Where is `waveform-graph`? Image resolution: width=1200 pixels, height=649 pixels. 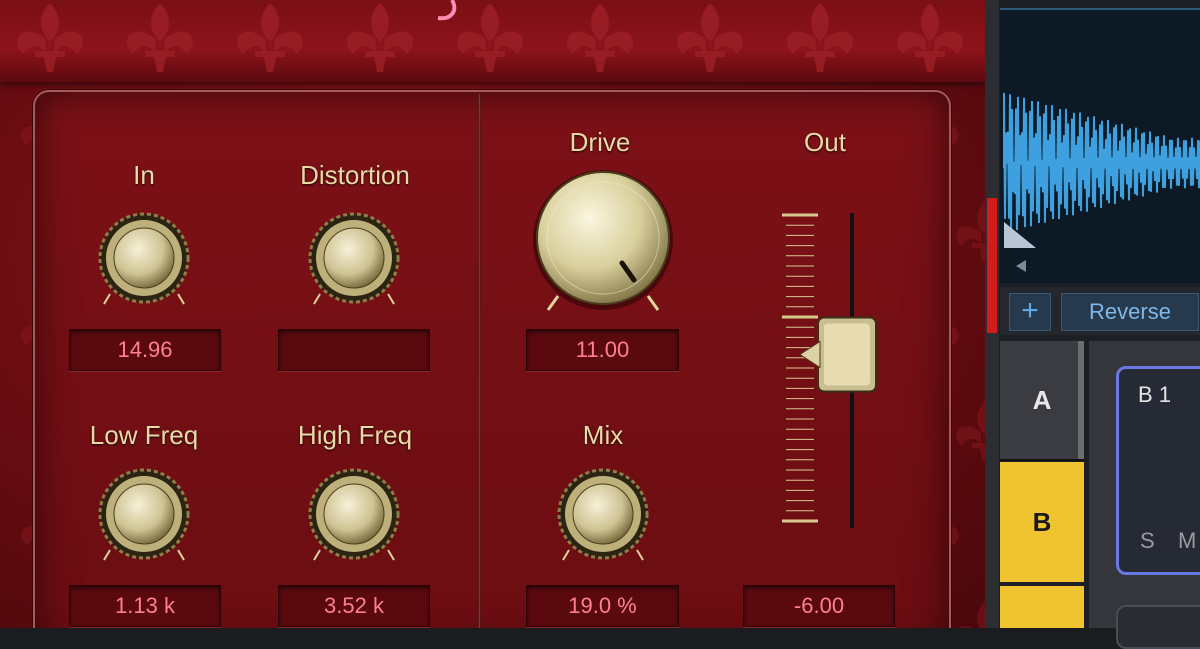
waveform-graph is located at coordinates (1101, 182).